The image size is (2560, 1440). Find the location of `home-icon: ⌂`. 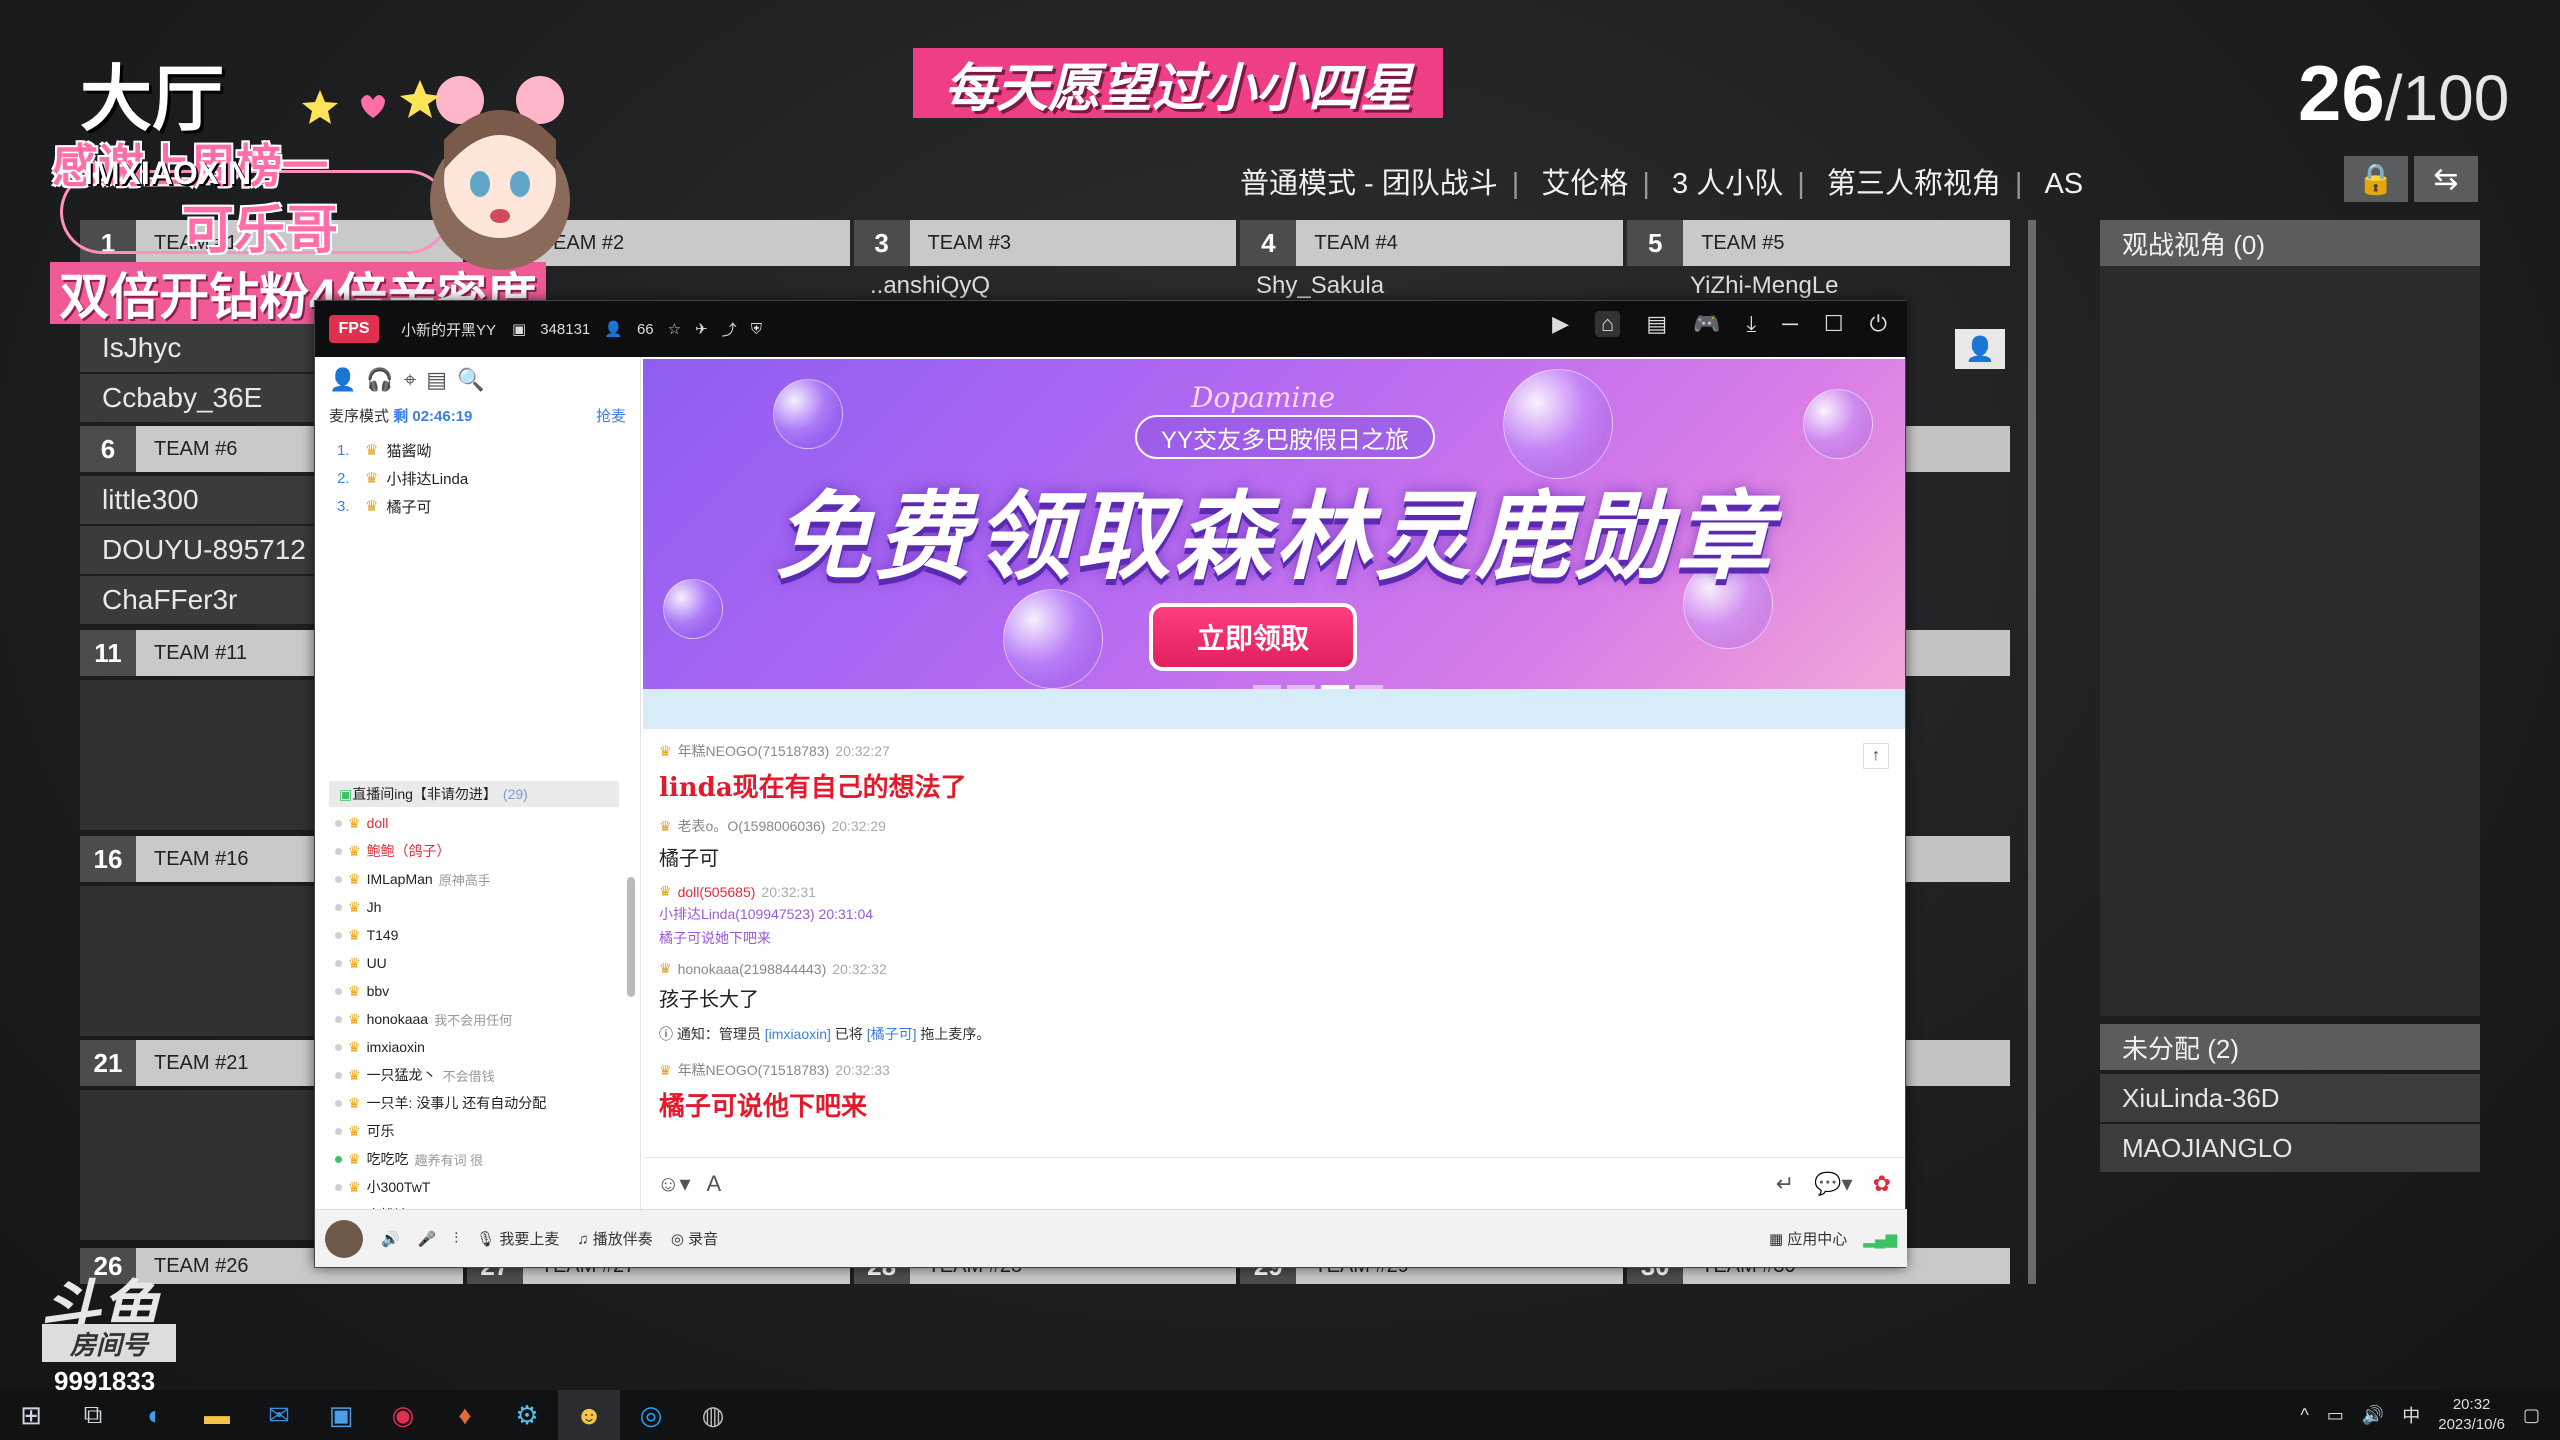

home-icon: ⌂ is located at coordinates (1608, 324).